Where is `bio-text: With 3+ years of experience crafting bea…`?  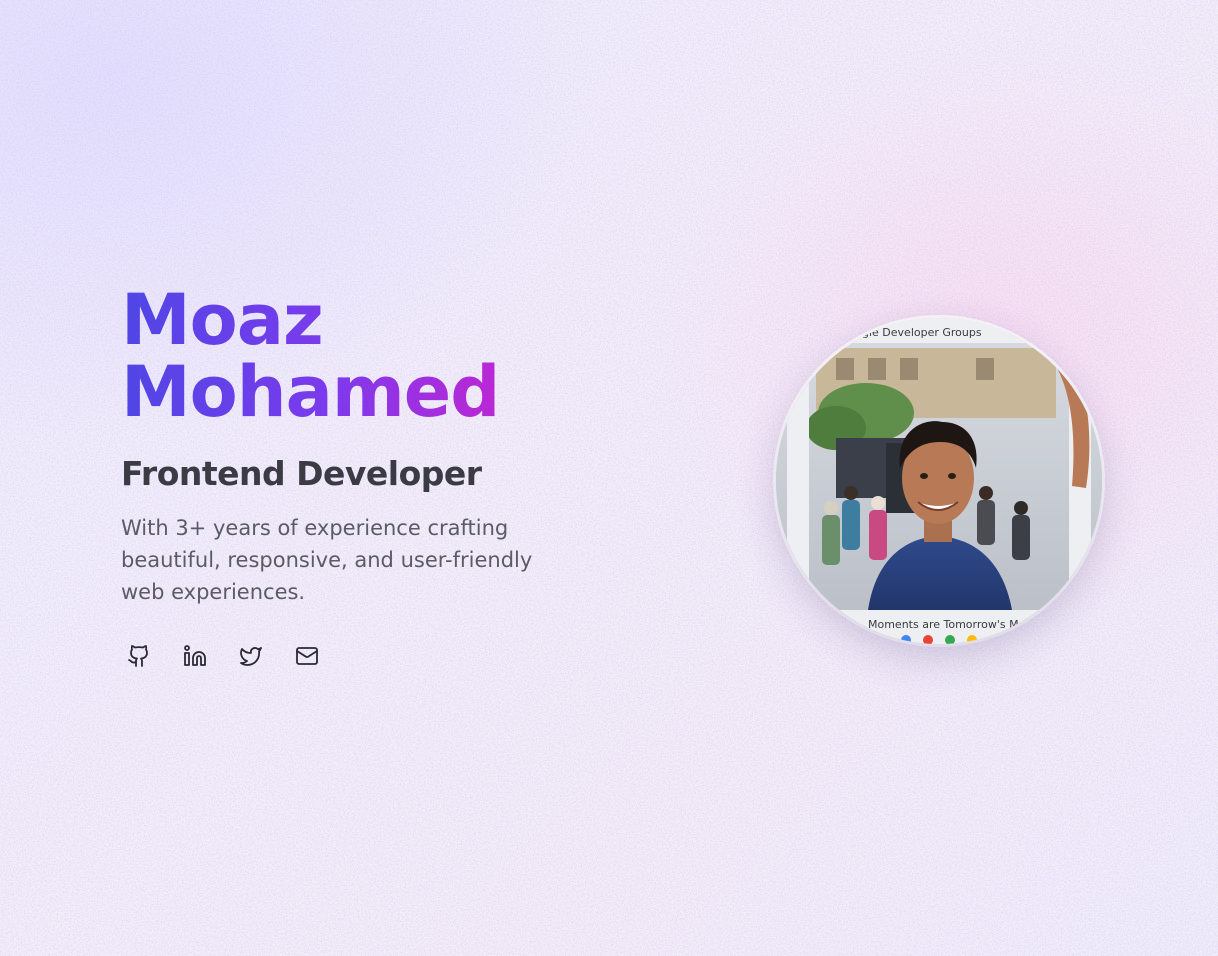
bio-text: With 3+ years of experience crafting bea… is located at coordinates (327, 560).